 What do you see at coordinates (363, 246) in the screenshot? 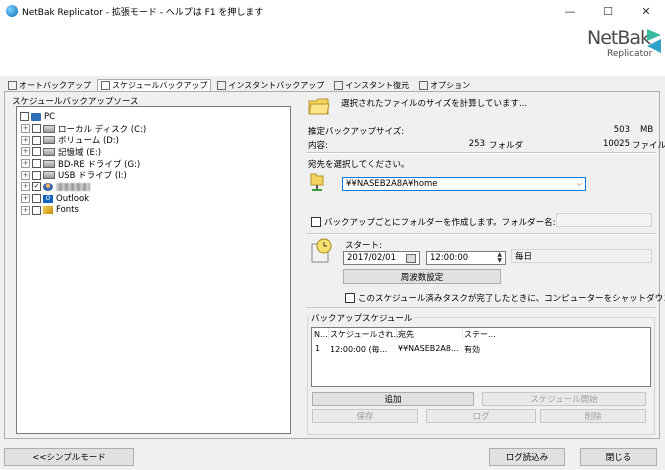
I see `start-label: スタート:` at bounding box center [363, 246].